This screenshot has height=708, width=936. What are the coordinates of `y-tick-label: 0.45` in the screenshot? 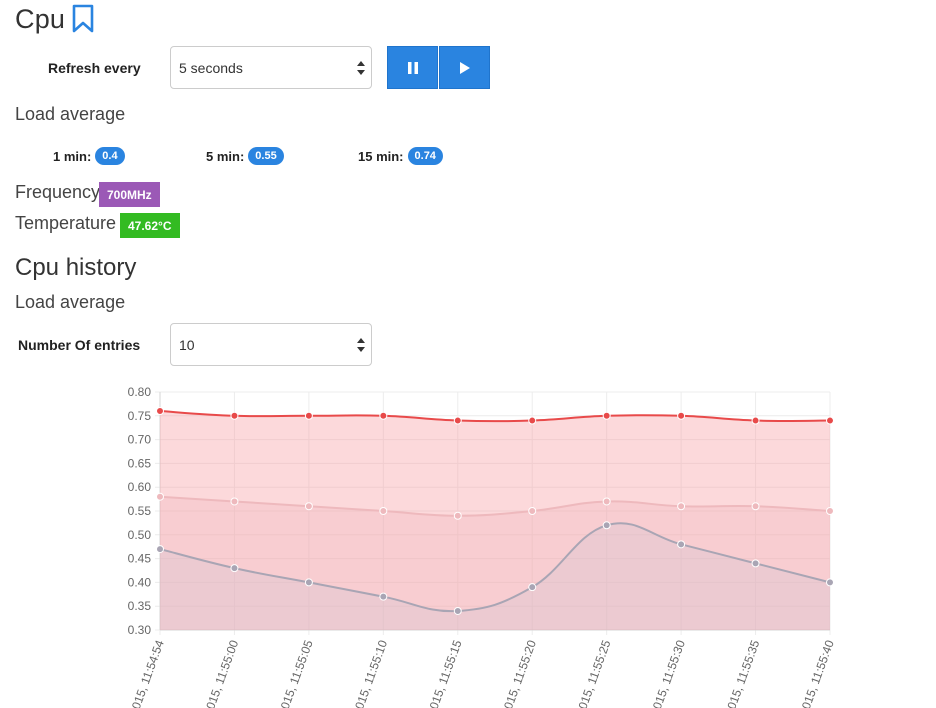 It's located at (140, 559).